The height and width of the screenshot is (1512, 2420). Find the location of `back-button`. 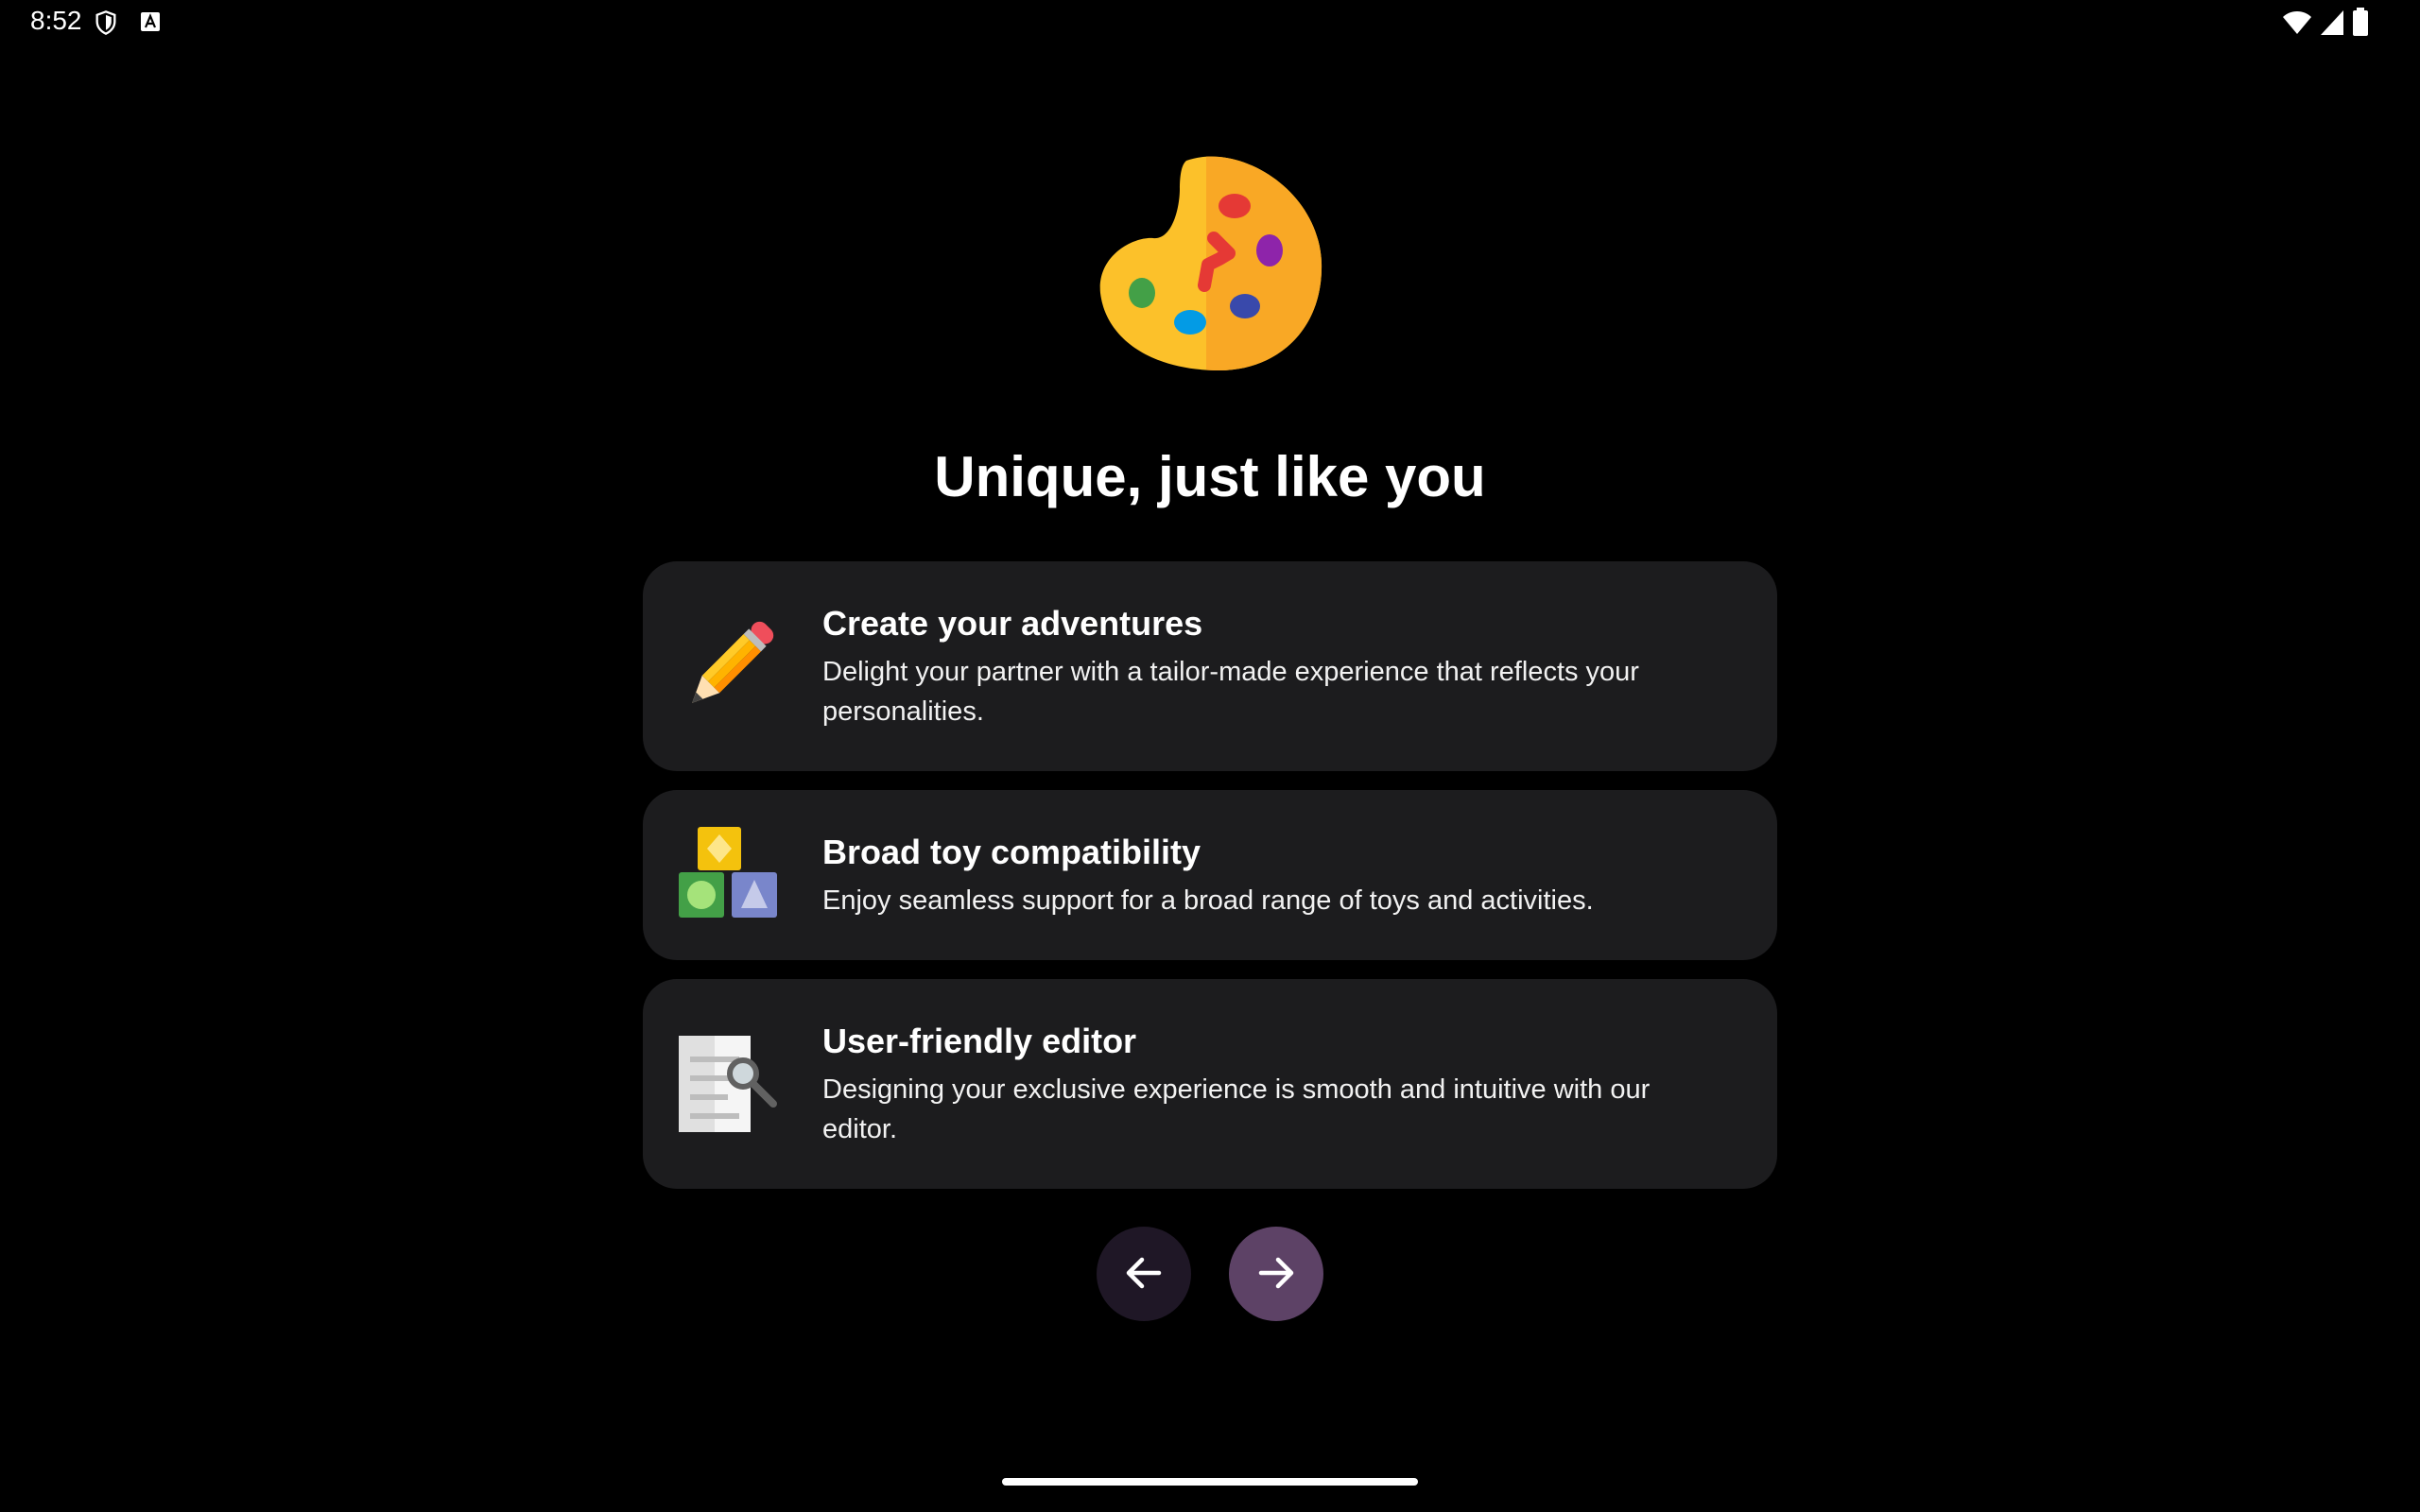

back-button is located at coordinates (1144, 1274).